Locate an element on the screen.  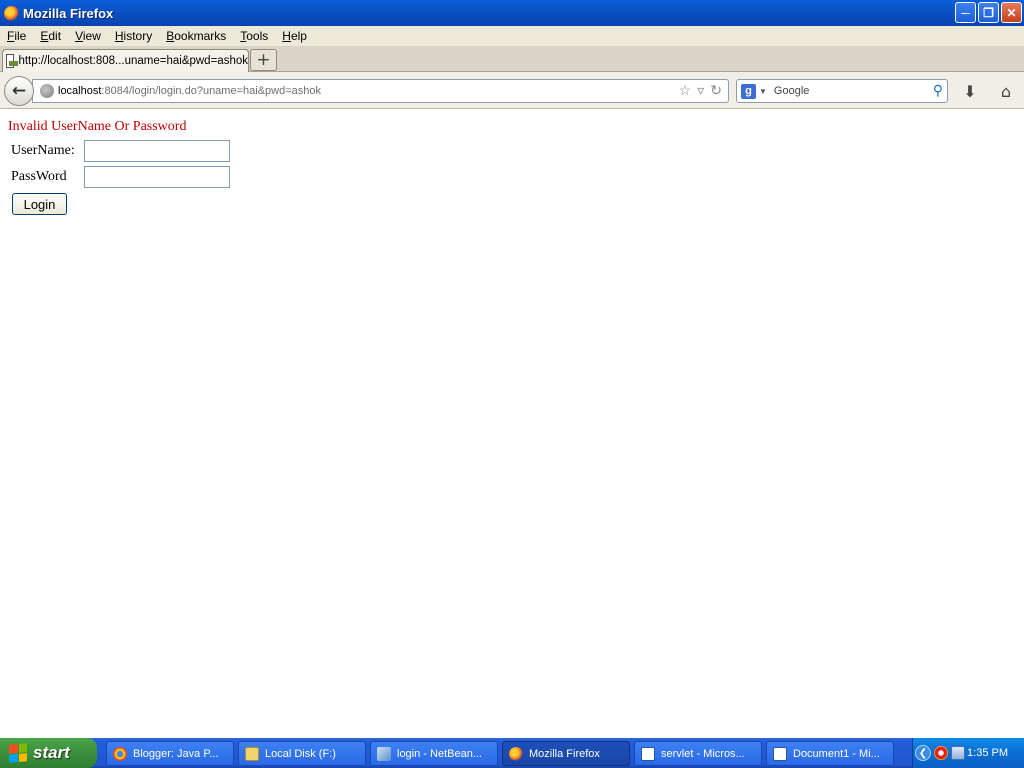
back-button: ← is located at coordinates (19, 91).